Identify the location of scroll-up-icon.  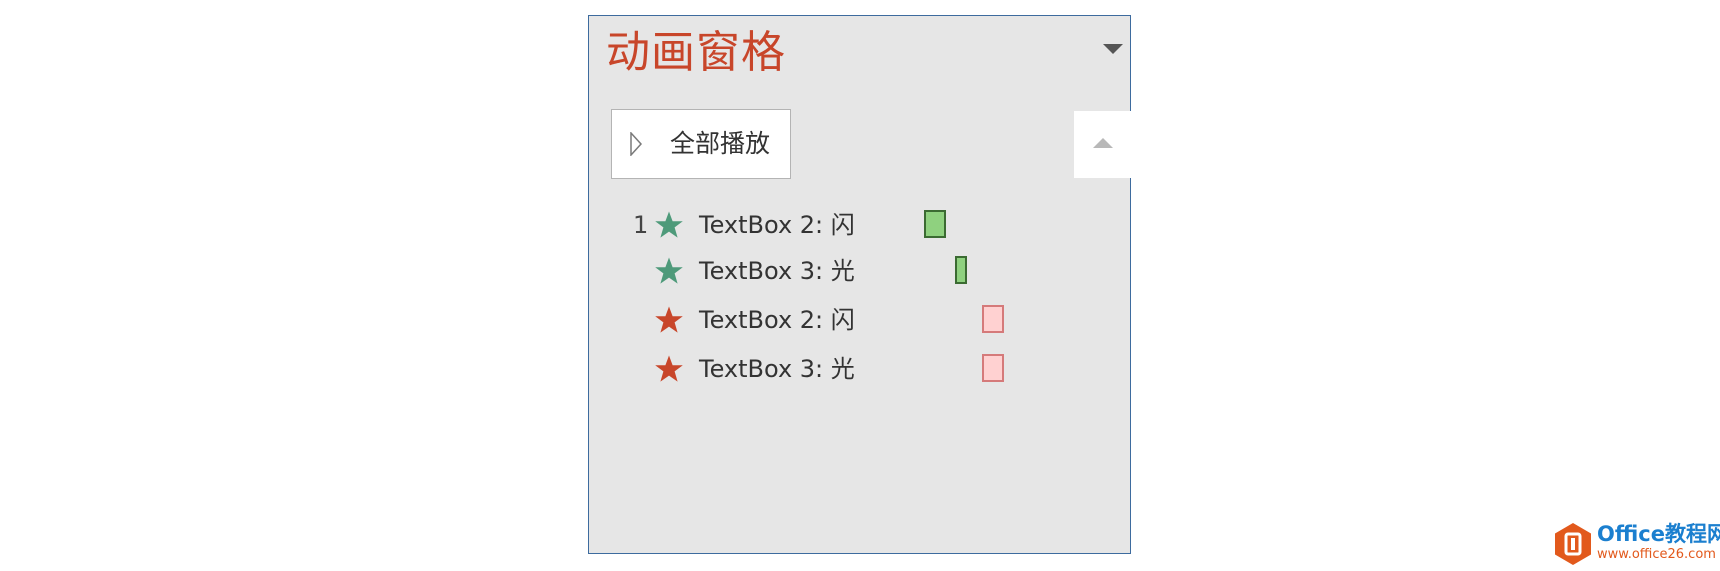
(1103, 143).